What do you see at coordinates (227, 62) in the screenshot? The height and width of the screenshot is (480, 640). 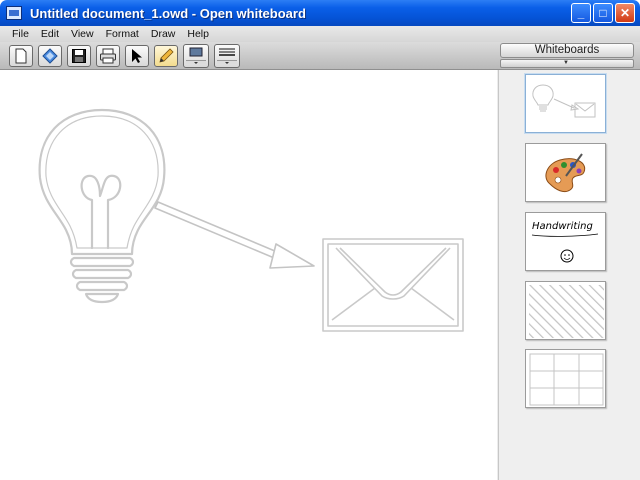 I see `line-style-dropdown` at bounding box center [227, 62].